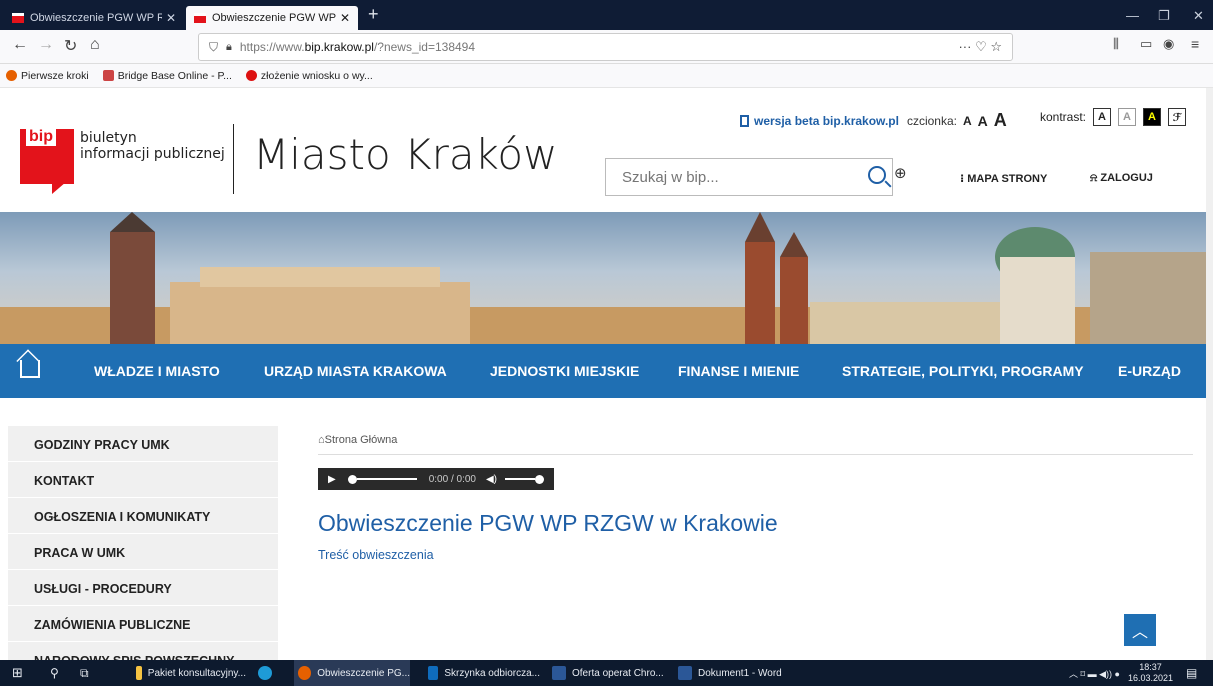 The width and height of the screenshot is (1213, 686). Describe the element at coordinates (94, 18) in the screenshot. I see `browser-tab: Obwieszczenie PGW WP RZGW ✕` at that location.